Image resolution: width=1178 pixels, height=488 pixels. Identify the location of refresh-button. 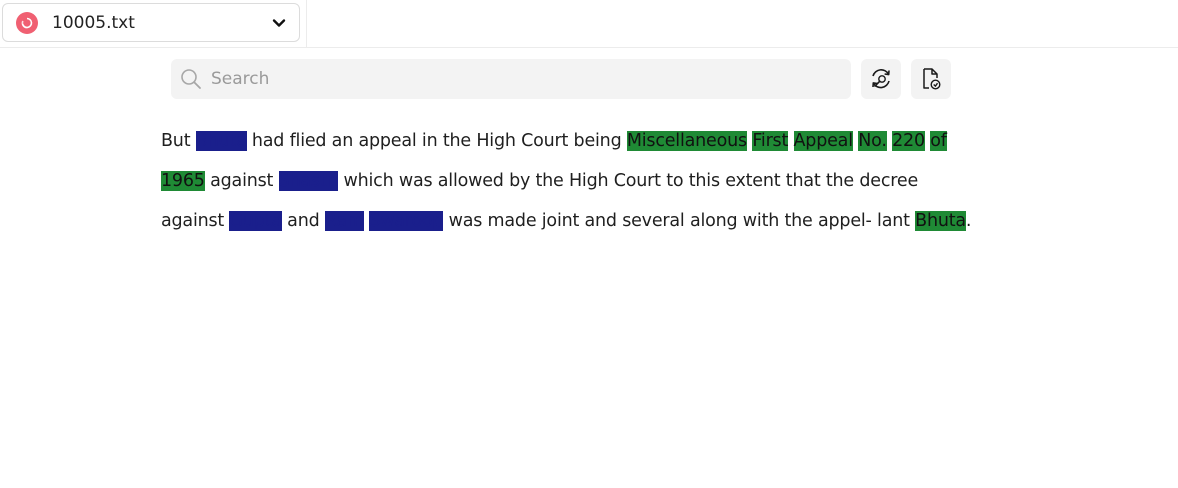
(881, 79).